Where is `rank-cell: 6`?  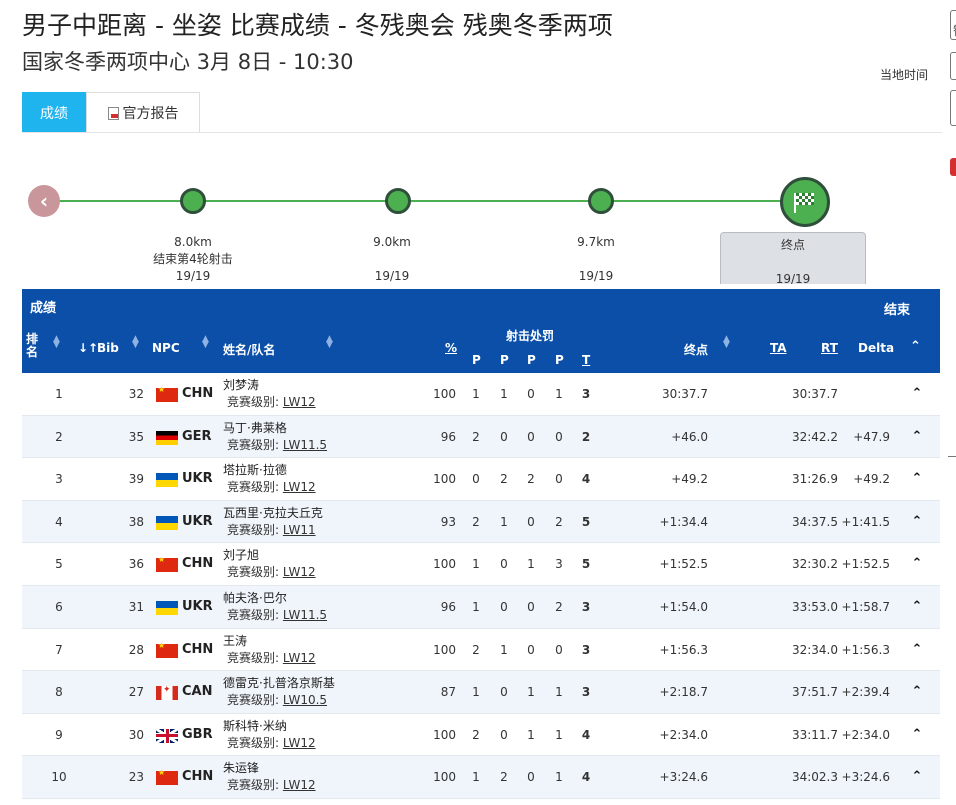 rank-cell: 6 is located at coordinates (59, 606).